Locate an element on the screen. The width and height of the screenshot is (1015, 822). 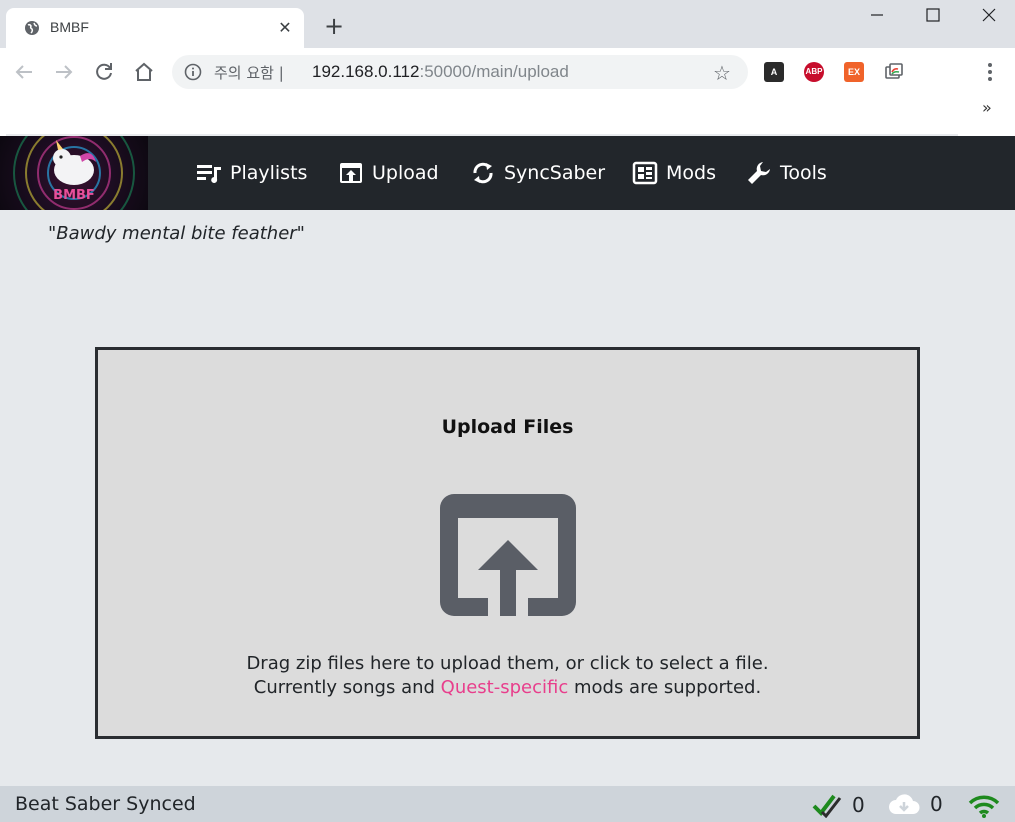
status-bar: Beat Saber Synced 0 0 is located at coordinates (507, 804).